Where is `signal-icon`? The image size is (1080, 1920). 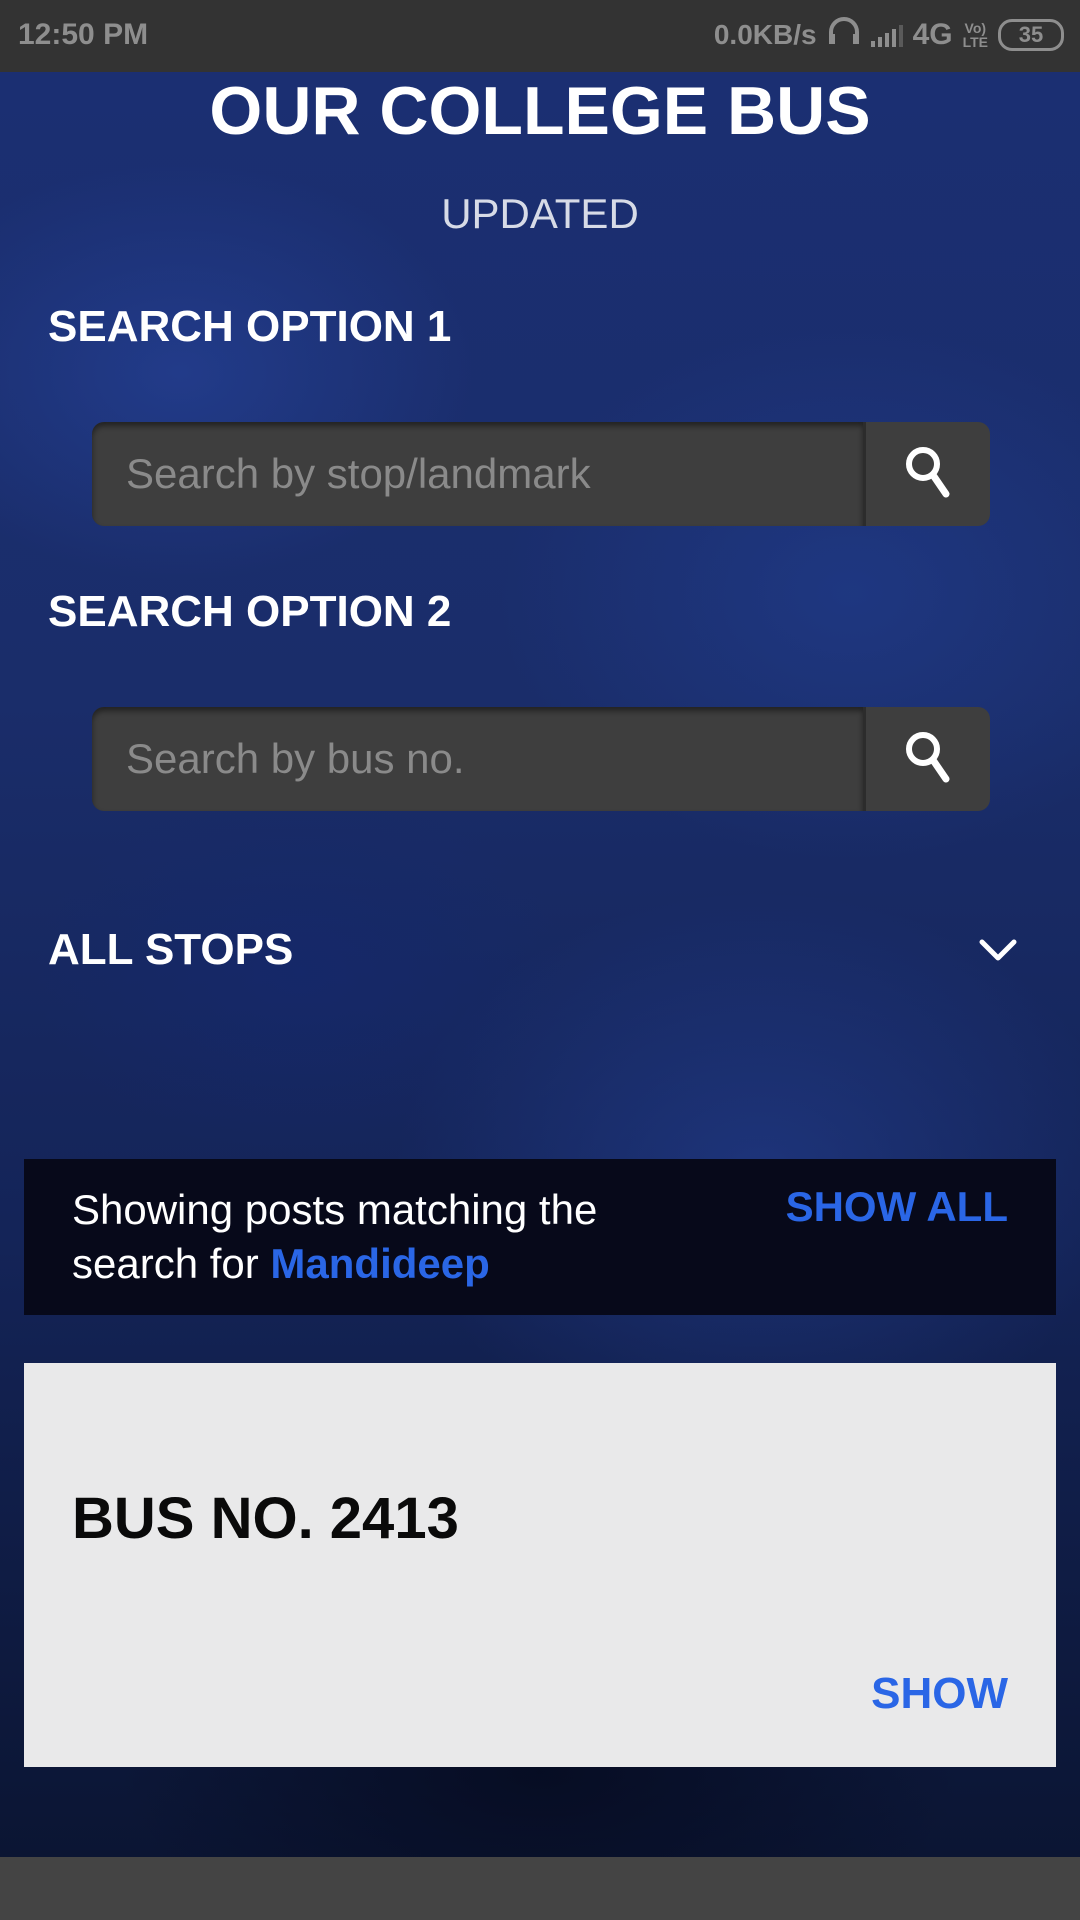
signal-icon is located at coordinates (886, 35).